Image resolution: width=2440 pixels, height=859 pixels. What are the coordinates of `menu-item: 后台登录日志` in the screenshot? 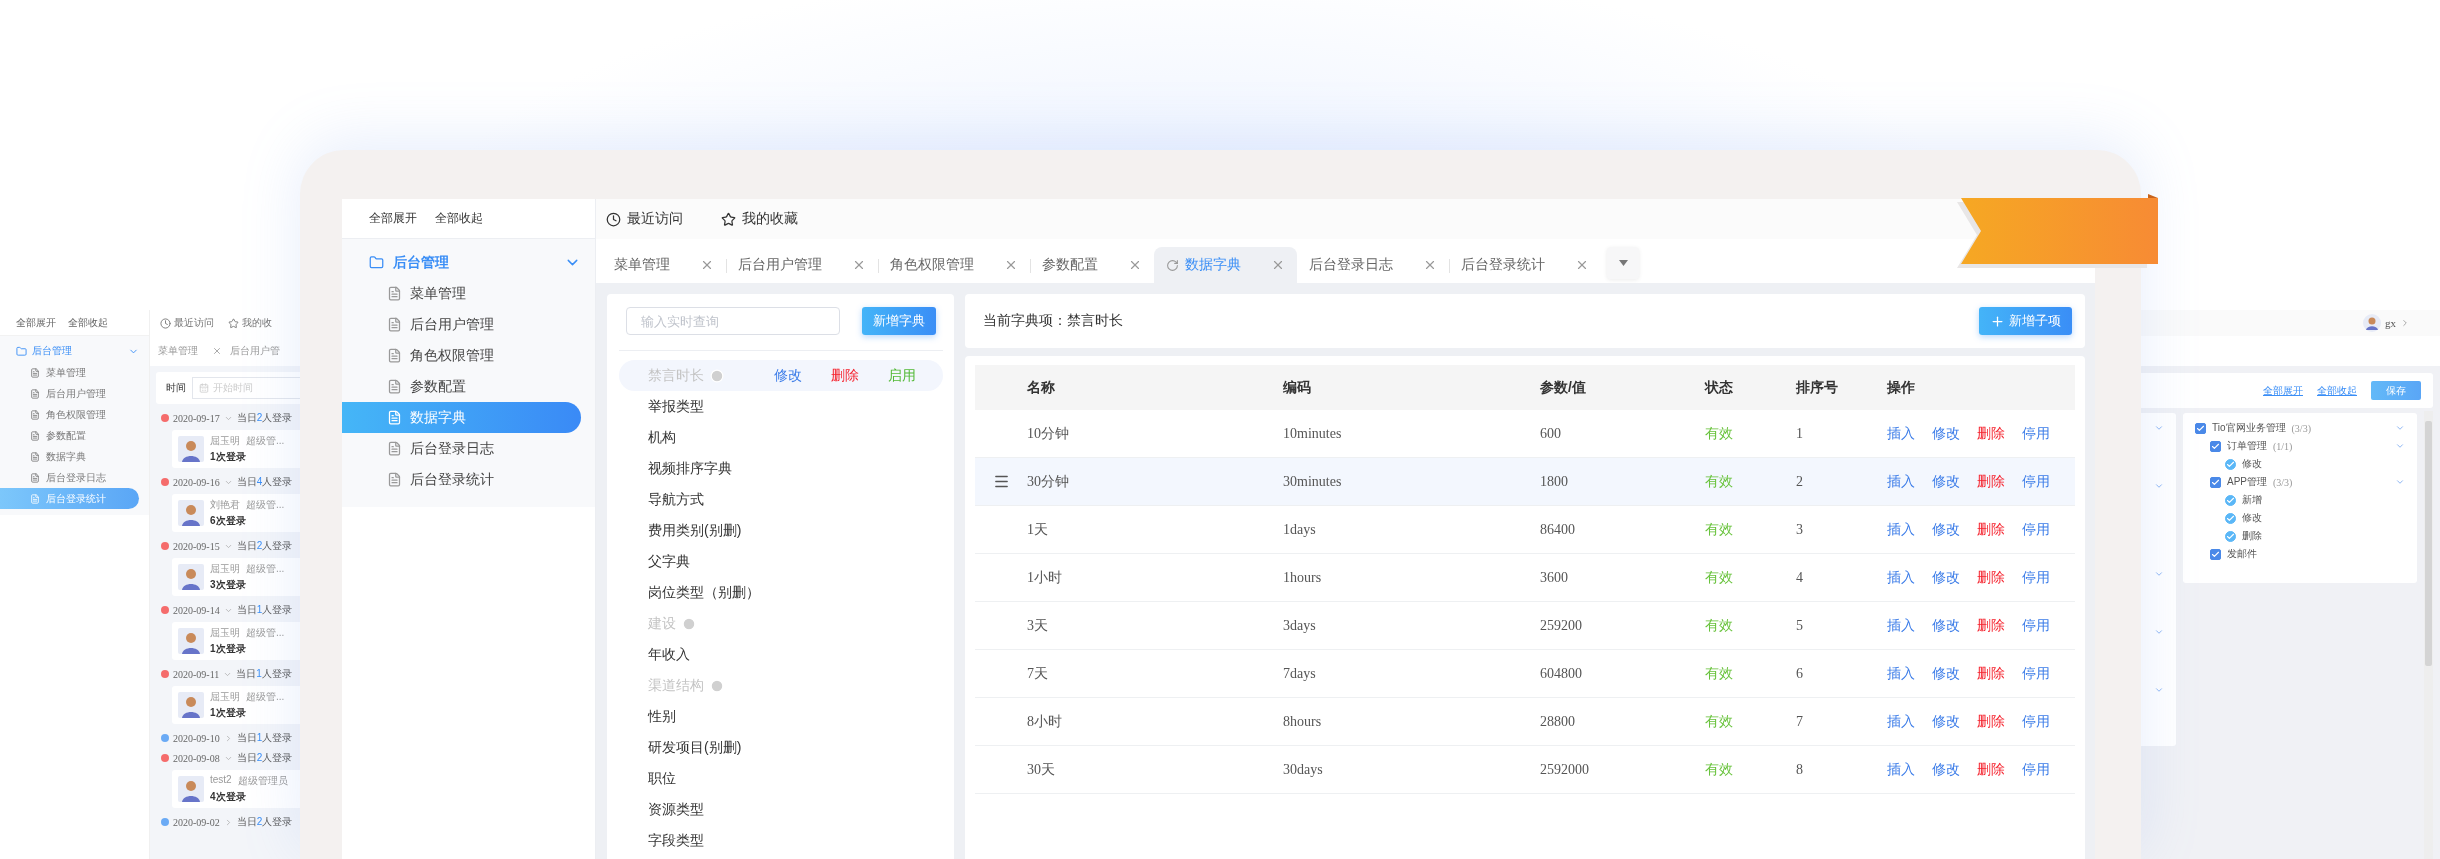 It's located at (69, 477).